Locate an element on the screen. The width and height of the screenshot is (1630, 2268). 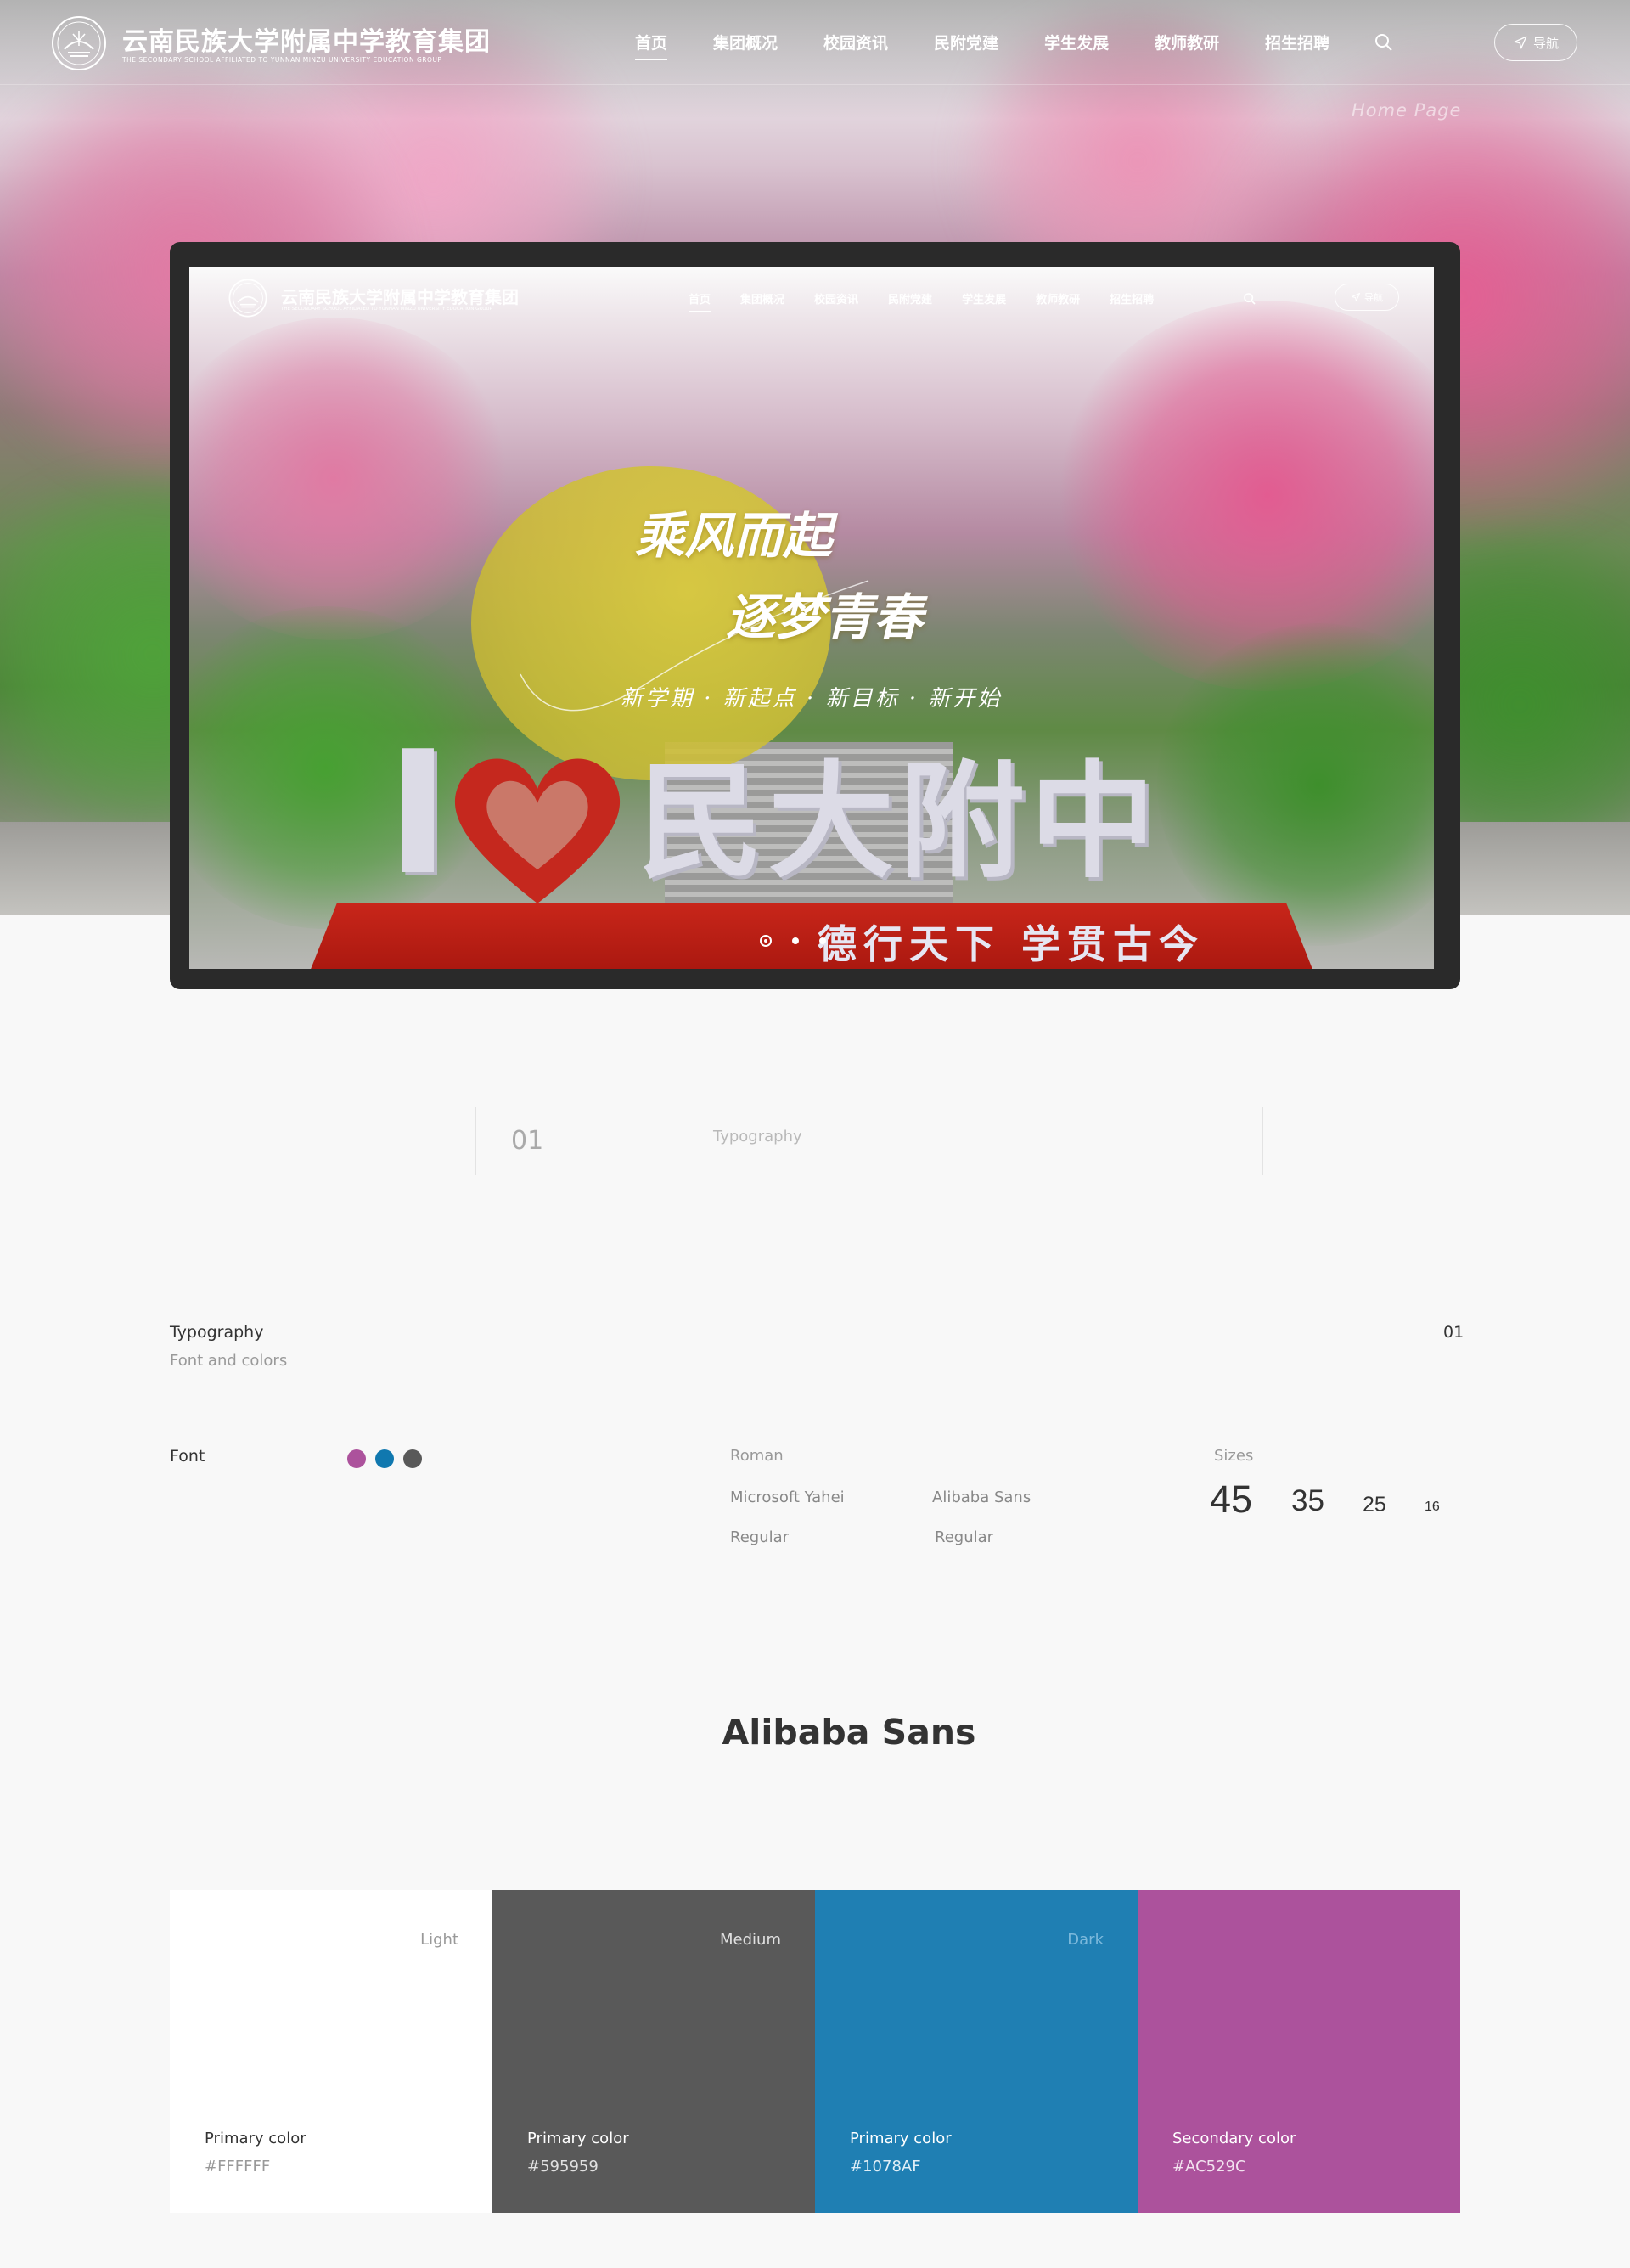
mockup-nav-item: 校园资讯 is located at coordinates (837, 300).